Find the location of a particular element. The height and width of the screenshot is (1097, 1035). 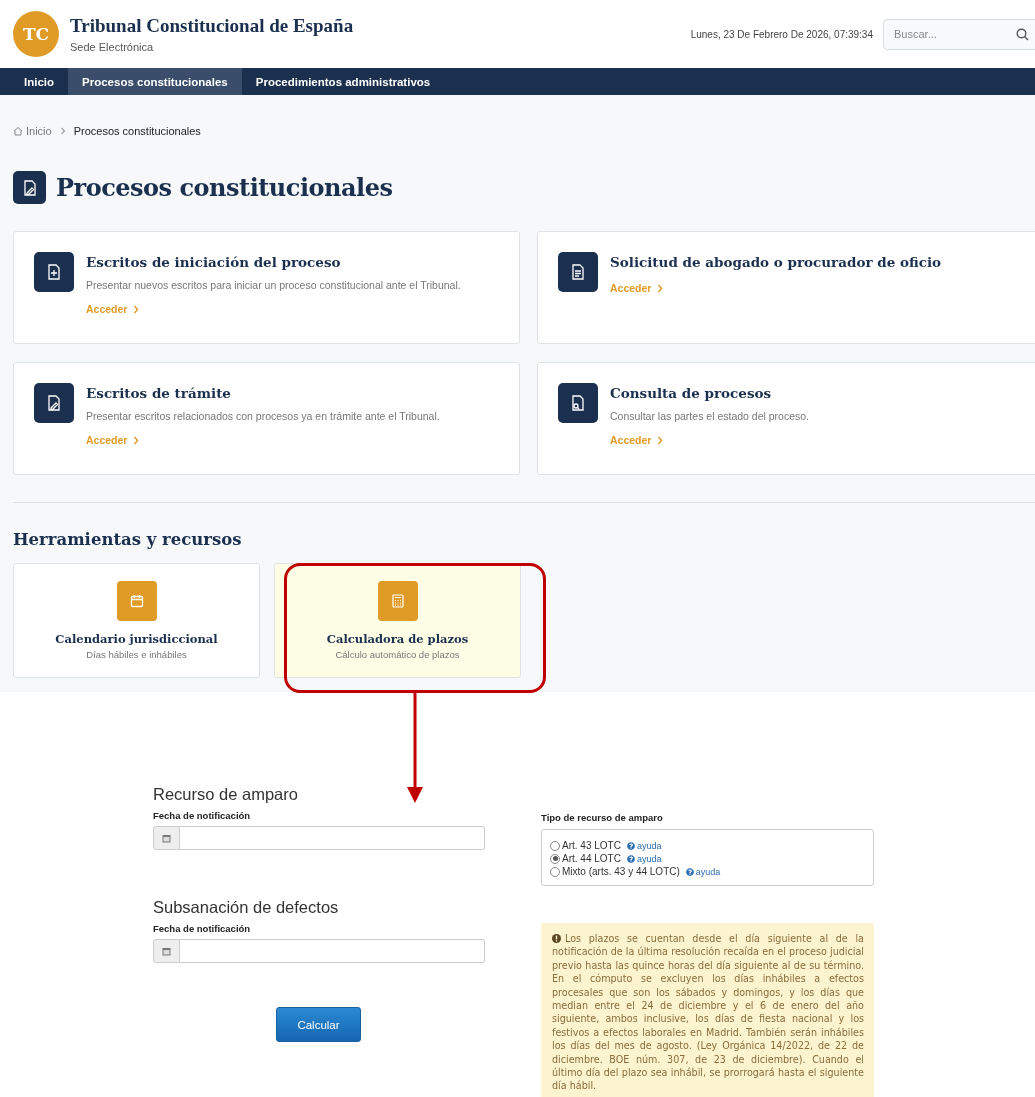

card-title: Solicitud de abogado o procurador de oficio is located at coordinates (776, 262).